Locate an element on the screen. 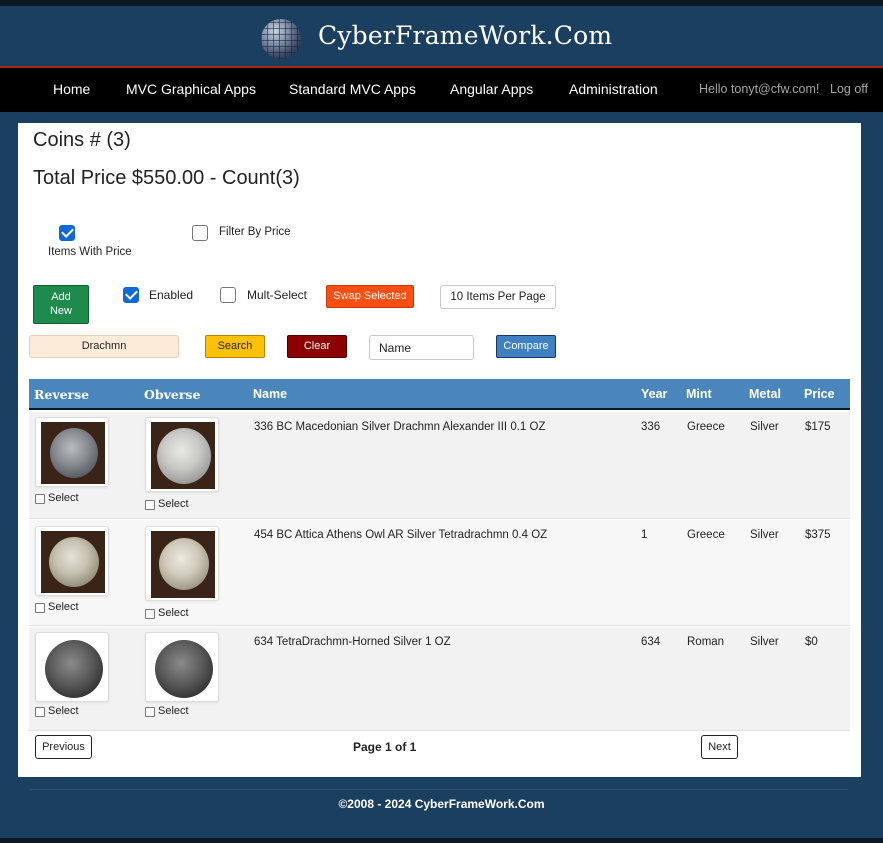  nav-item-angular-apps: Angular Apps is located at coordinates (491, 89).